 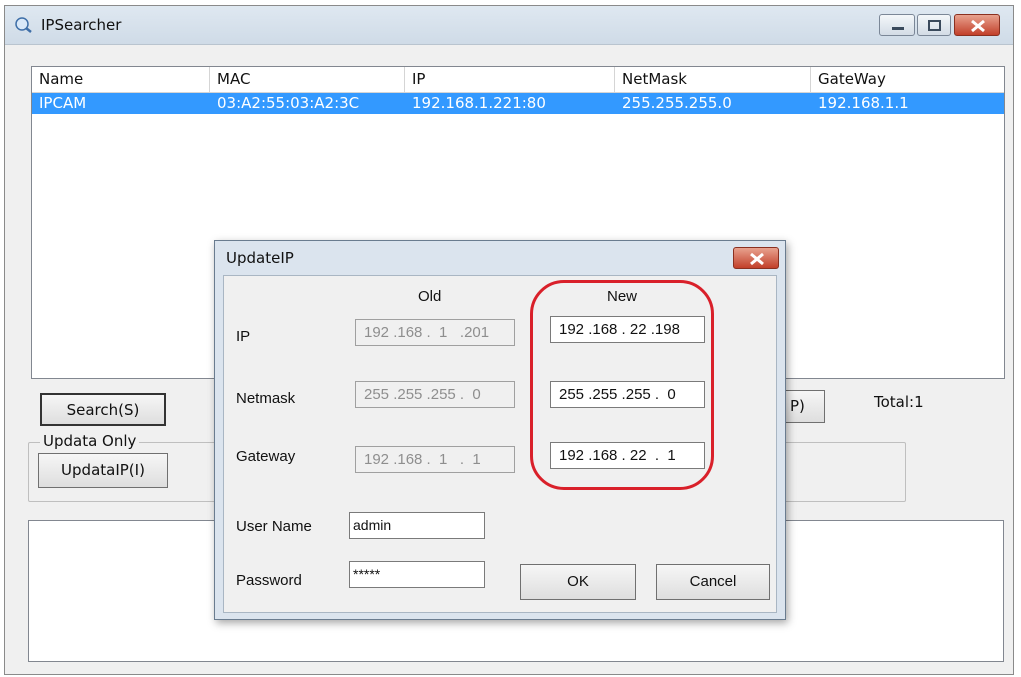 I want to click on maximize-button, so click(x=934, y=25).